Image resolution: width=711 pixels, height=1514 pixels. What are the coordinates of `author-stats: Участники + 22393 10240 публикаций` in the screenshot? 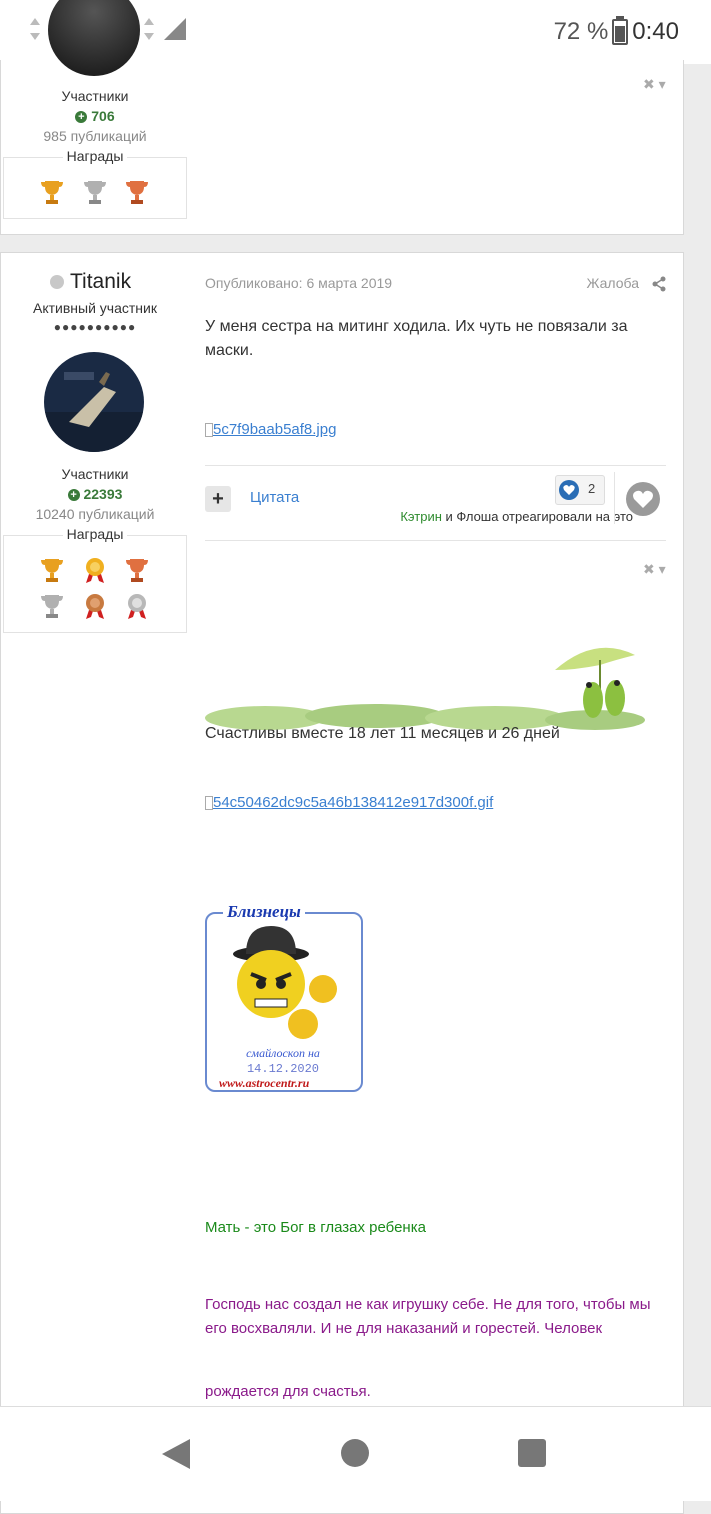 It's located at (95, 494).